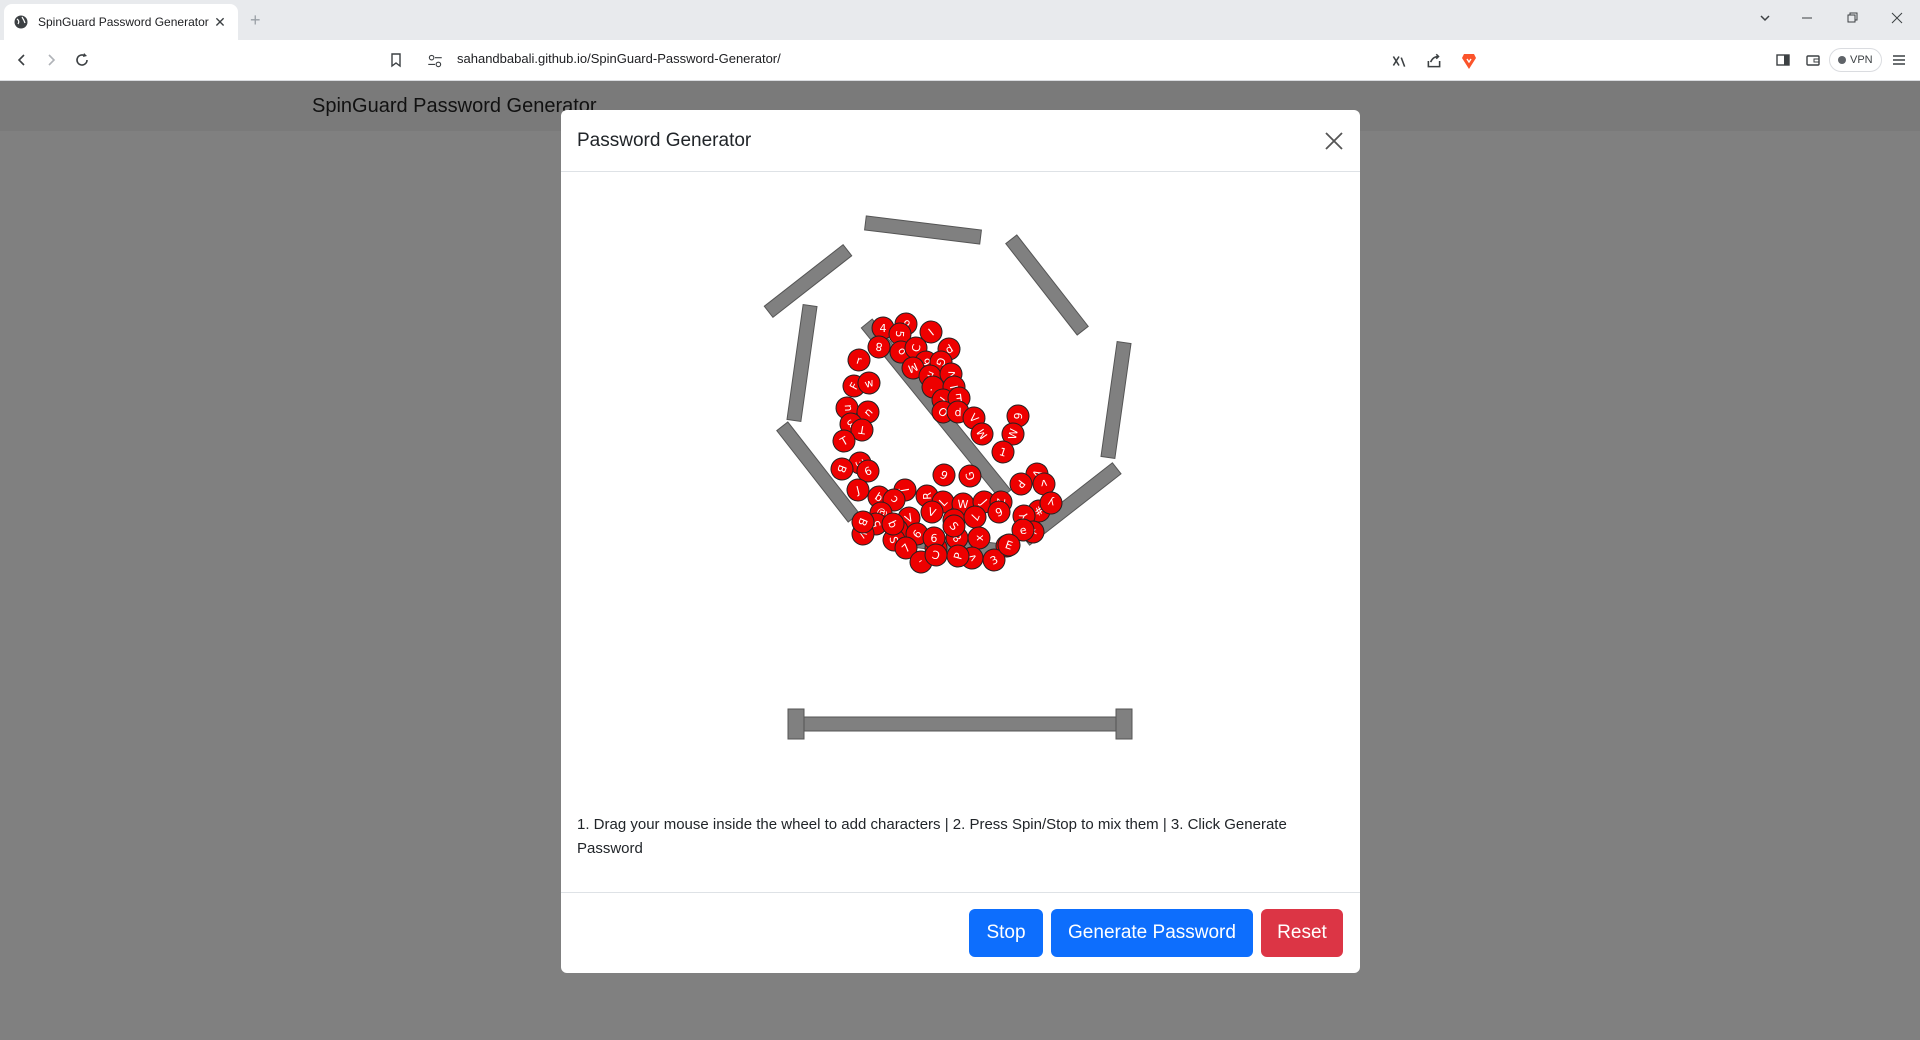 This screenshot has height=1040, width=1920. What do you see at coordinates (21, 22) in the screenshot?
I see `globe-icon` at bounding box center [21, 22].